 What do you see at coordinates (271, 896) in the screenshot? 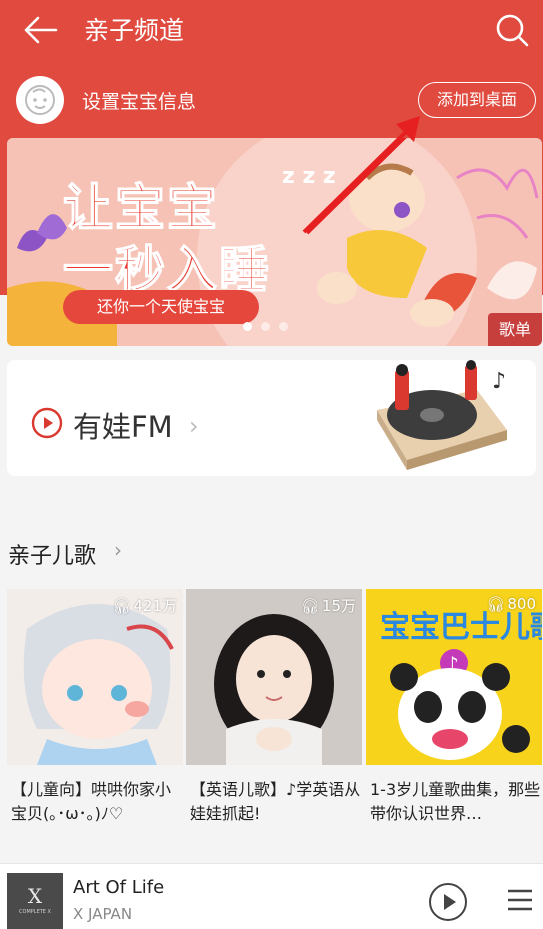
I see `mini-player: X COMPLETE X Art Of Life X JAPAN` at bounding box center [271, 896].